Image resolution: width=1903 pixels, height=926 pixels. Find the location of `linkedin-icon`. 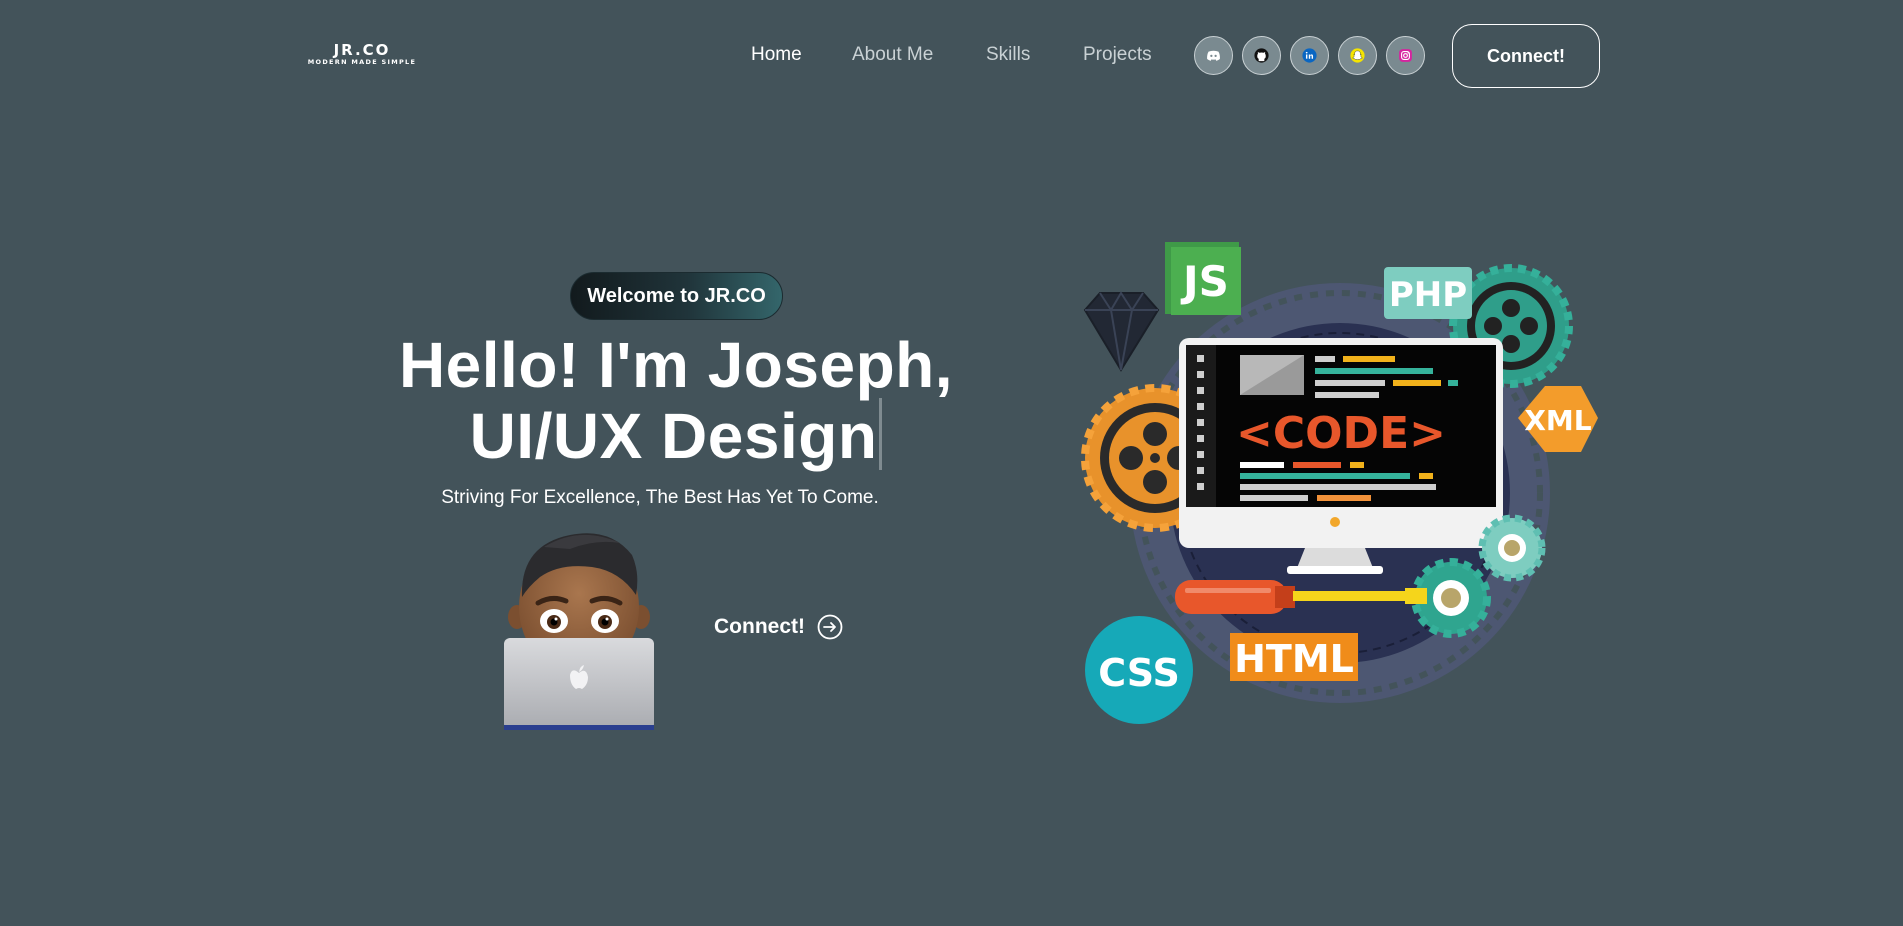

linkedin-icon is located at coordinates (1309, 55).